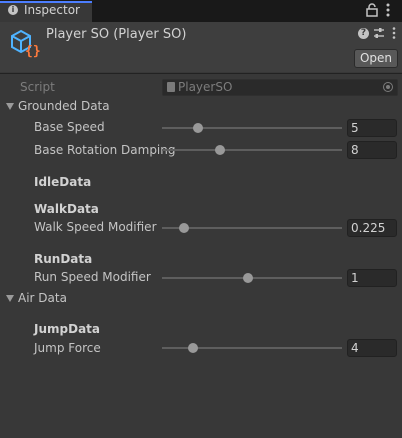 Image resolution: width=402 pixels, height=438 pixels. What do you see at coordinates (252, 150) in the screenshot?
I see `base-rotation-damping-slider-track` at bounding box center [252, 150].